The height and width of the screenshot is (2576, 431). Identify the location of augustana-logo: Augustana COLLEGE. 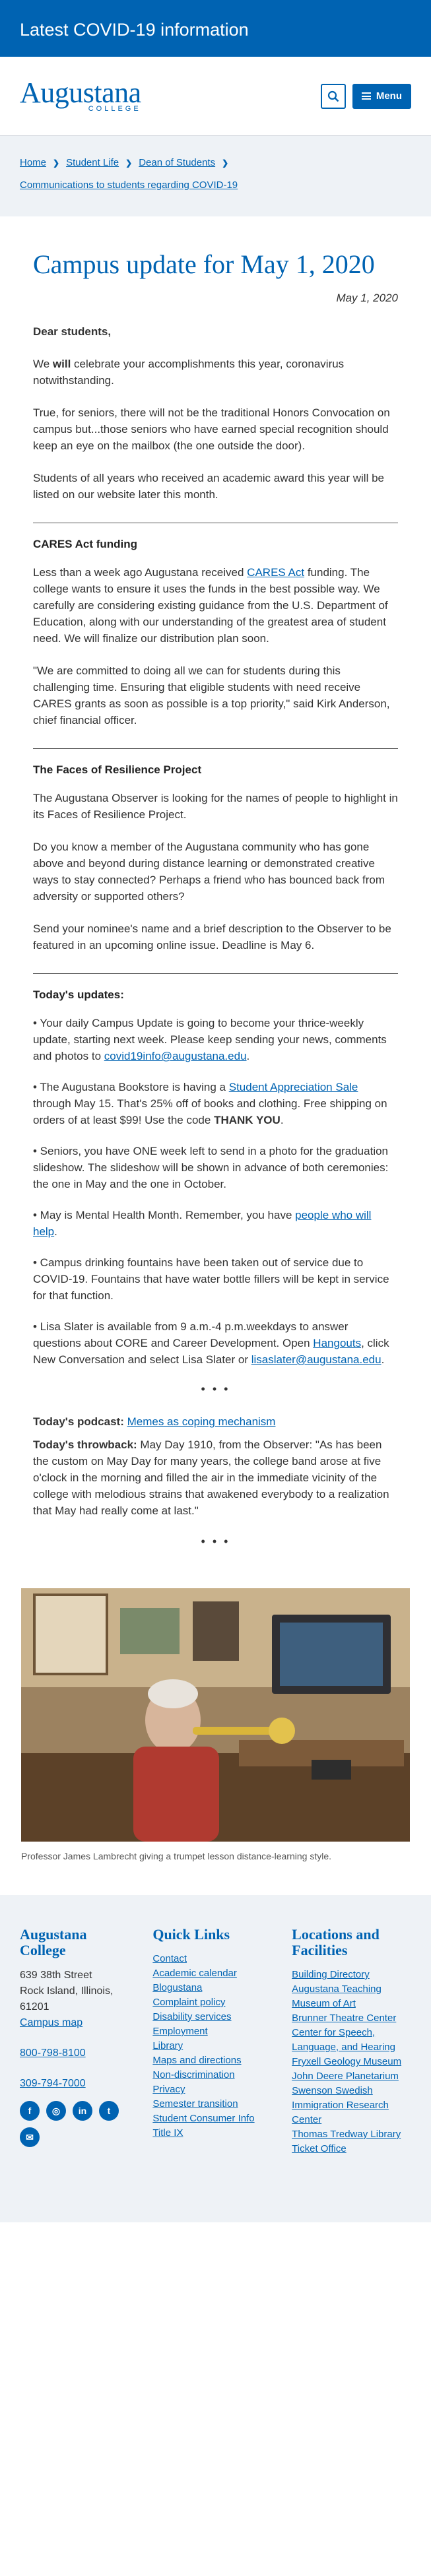
(80, 94).